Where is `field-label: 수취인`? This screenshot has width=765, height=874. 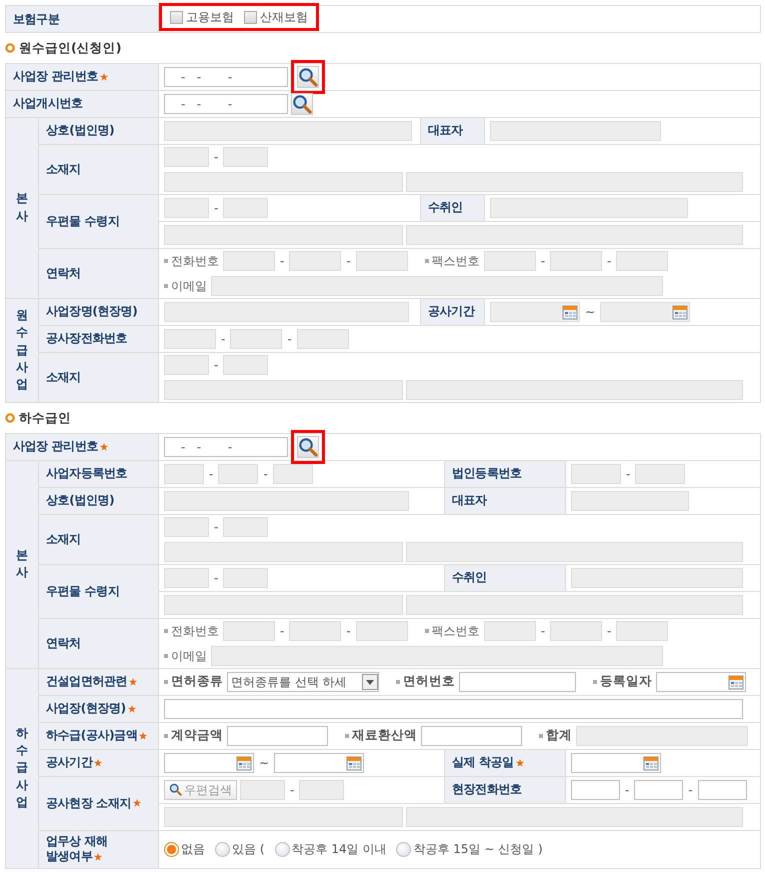 field-label: 수취인 is located at coordinates (445, 207).